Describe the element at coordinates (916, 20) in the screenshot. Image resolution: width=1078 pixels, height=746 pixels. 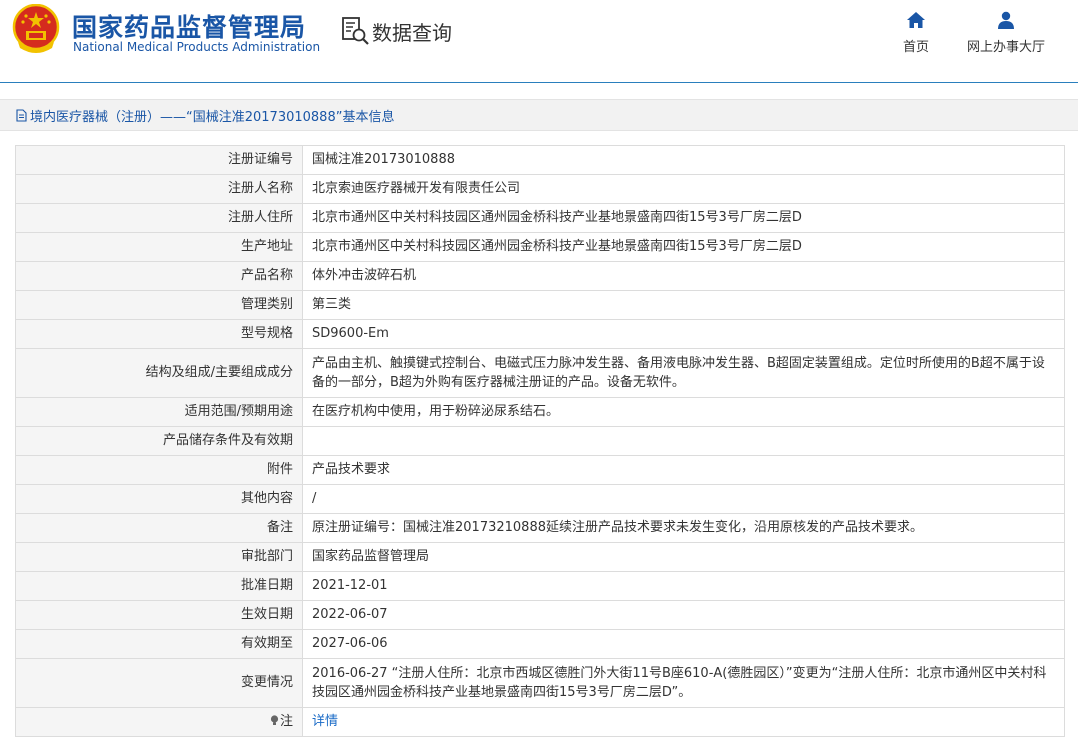
I see `home-icon` at that location.